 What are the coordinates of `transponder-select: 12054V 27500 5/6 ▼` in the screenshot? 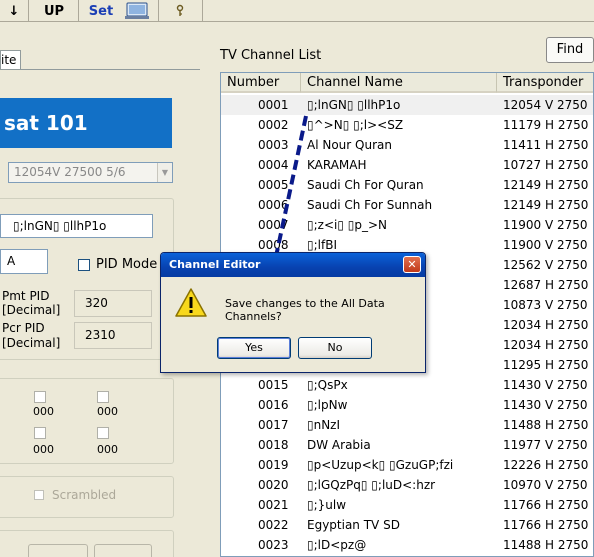 It's located at (90, 172).